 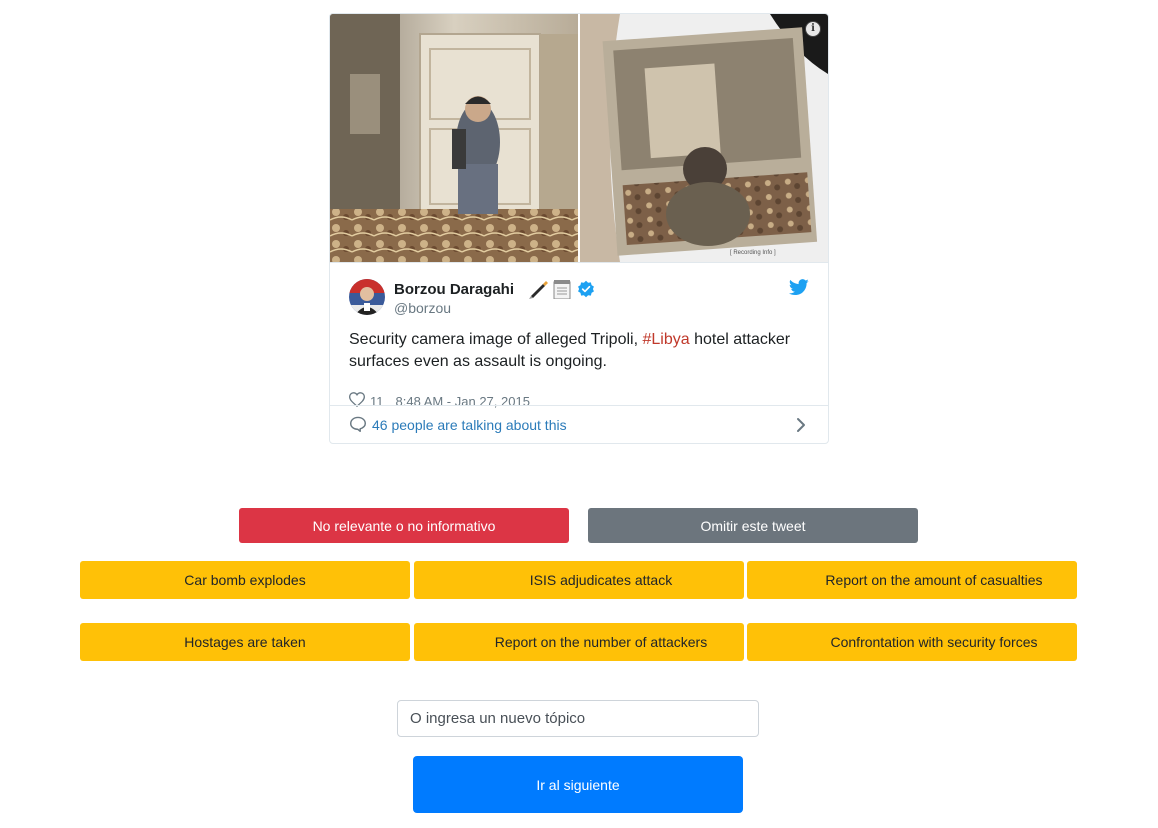 What do you see at coordinates (579, 138) in the screenshot?
I see `tweet-media: [ Recording Info ] i` at bounding box center [579, 138].